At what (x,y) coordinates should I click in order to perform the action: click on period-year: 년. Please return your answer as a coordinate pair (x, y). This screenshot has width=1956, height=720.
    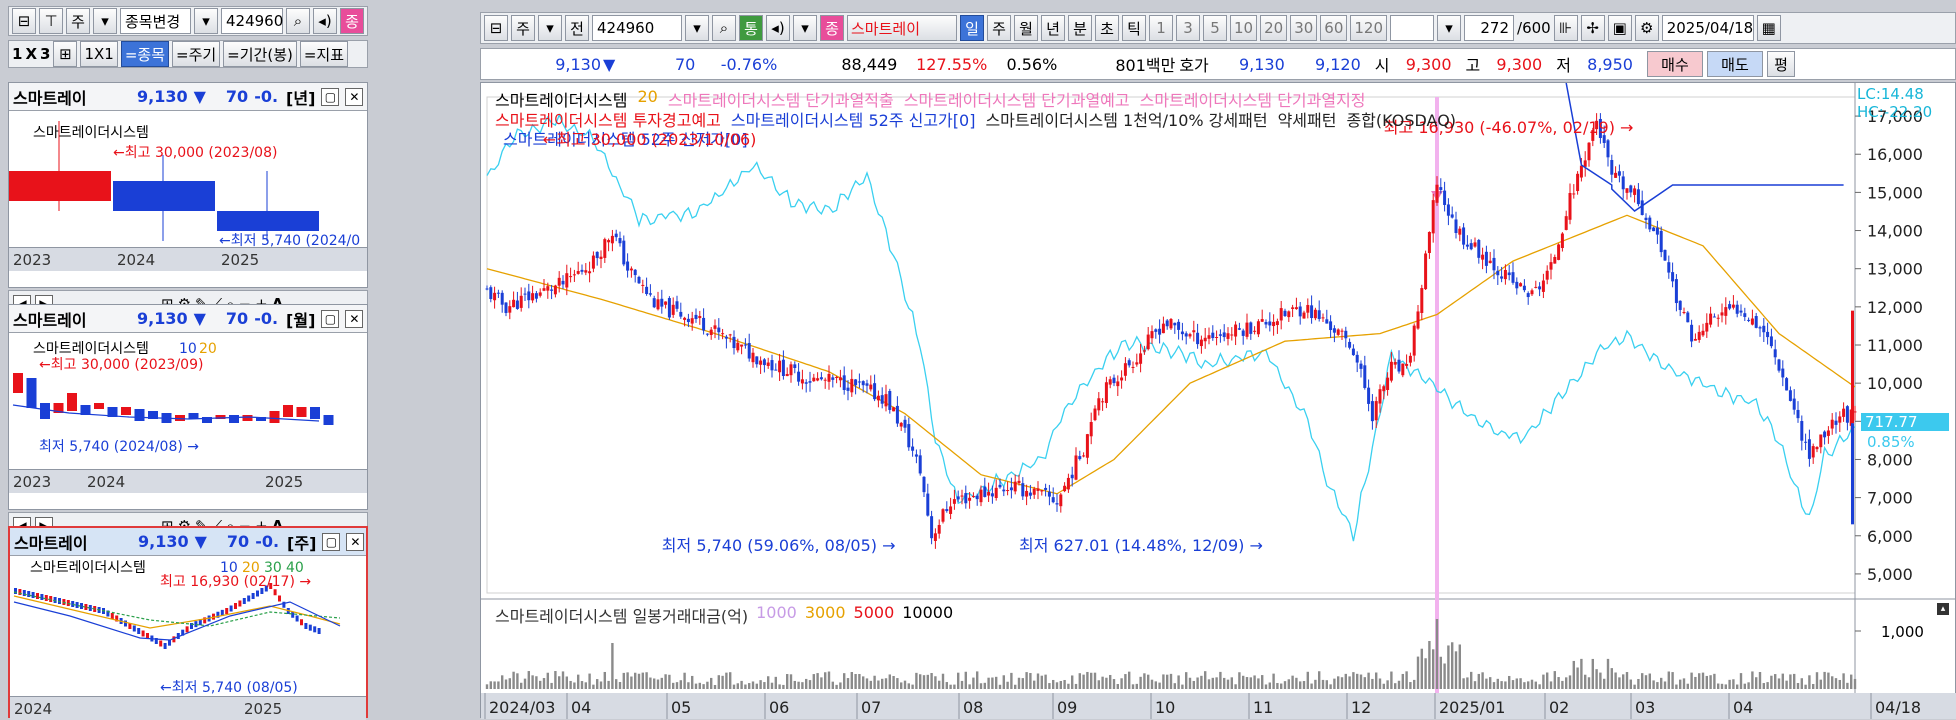
    Looking at the image, I should click on (1053, 28).